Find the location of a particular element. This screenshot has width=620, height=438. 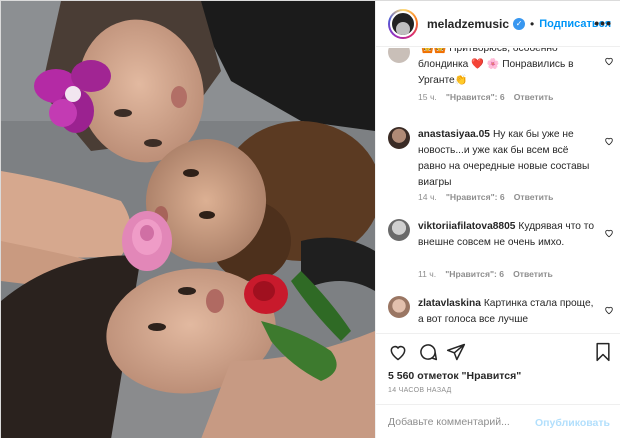

add-comment-input is located at coordinates (463, 422).